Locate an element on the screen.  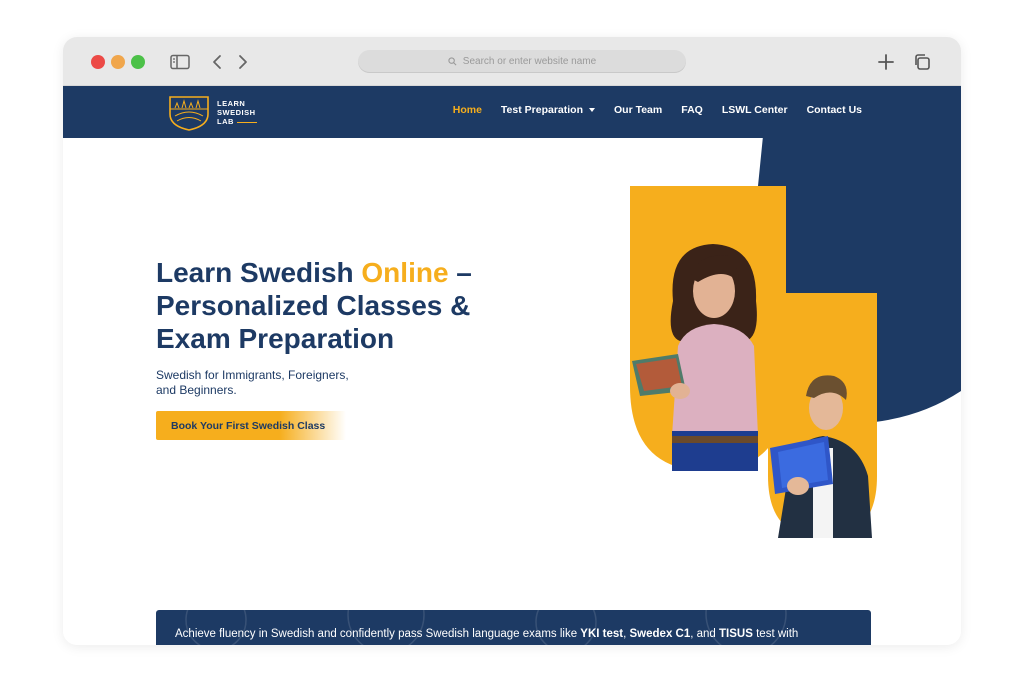
banner-separator-2: , and is located at coordinates (705, 634).